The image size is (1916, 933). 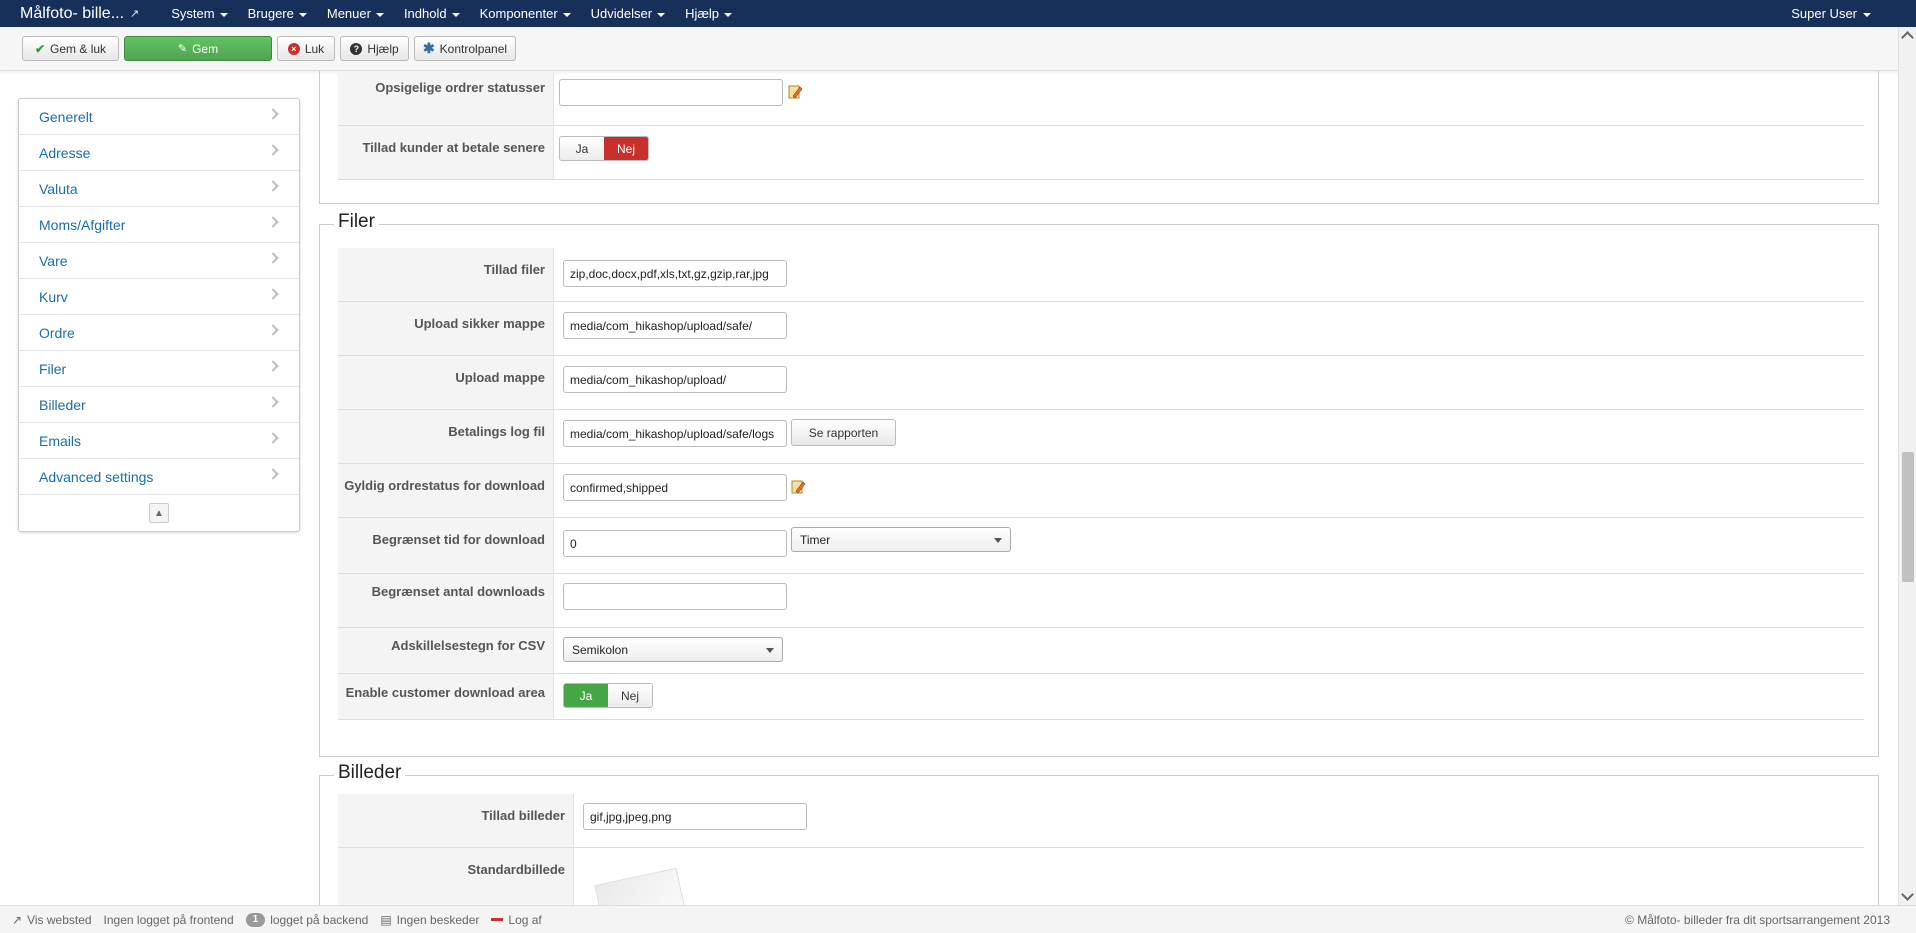 I want to click on field-label: Tillad billeder, so click(x=456, y=820).